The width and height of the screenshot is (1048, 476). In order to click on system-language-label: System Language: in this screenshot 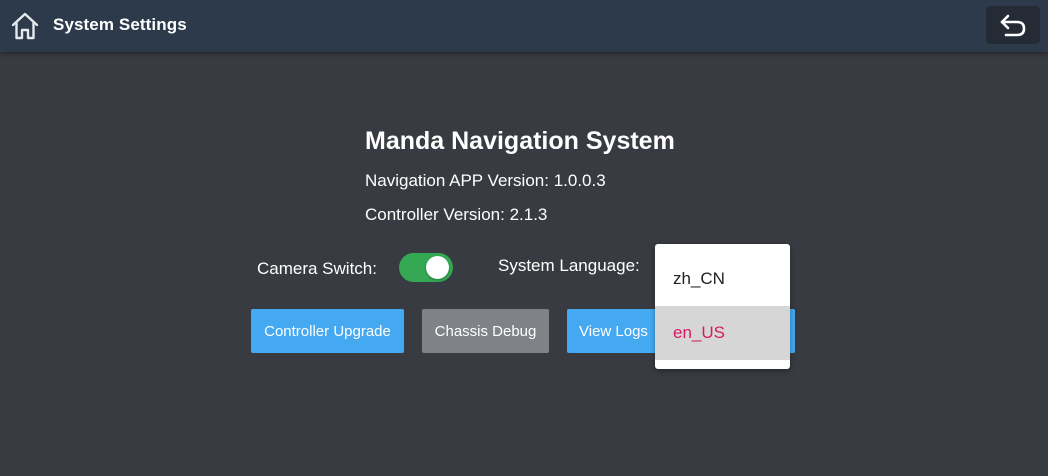, I will do `click(569, 265)`.